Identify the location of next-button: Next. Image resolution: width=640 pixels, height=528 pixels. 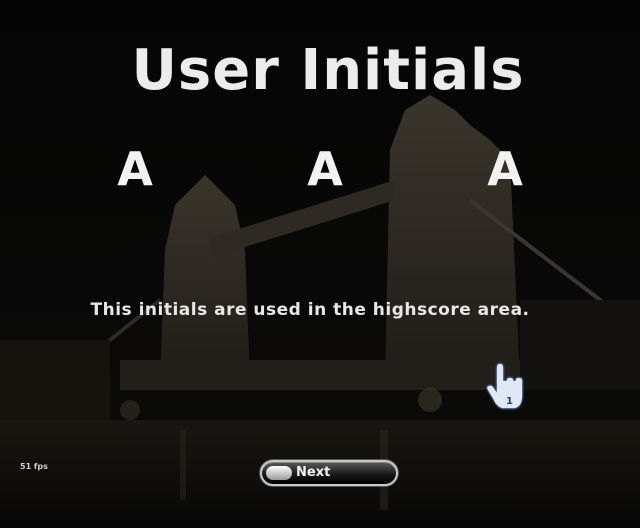
(329, 473).